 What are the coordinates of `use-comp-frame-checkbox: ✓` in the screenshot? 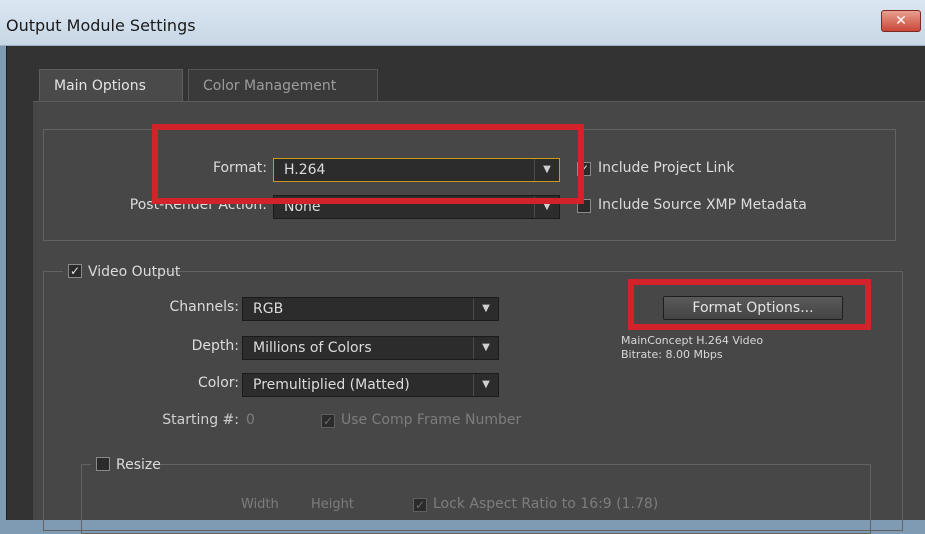 It's located at (328, 421).